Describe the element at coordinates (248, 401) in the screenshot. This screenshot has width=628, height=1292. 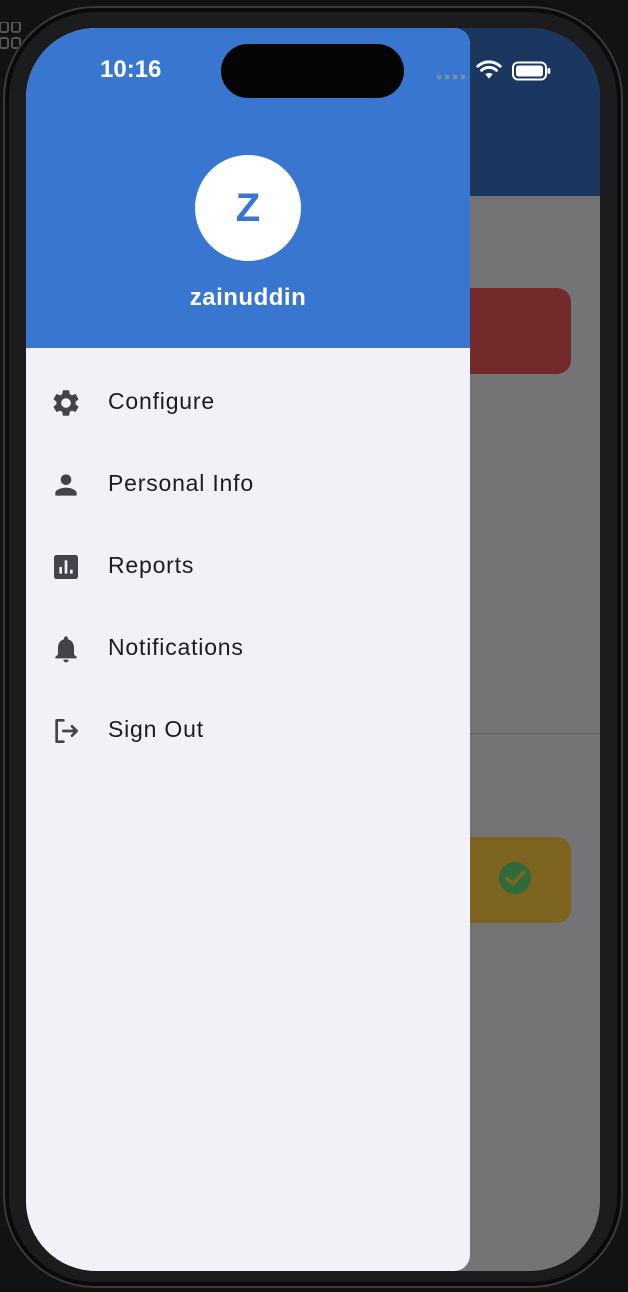
I see `menu-item-configure: Configure` at that location.